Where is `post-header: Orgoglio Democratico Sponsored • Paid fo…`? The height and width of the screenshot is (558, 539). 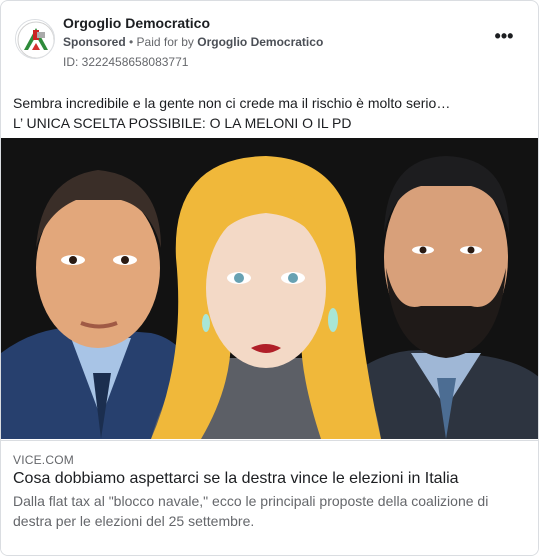
post-header: Orgoglio Democratico Sponsored • Paid fo… is located at coordinates (269, 41).